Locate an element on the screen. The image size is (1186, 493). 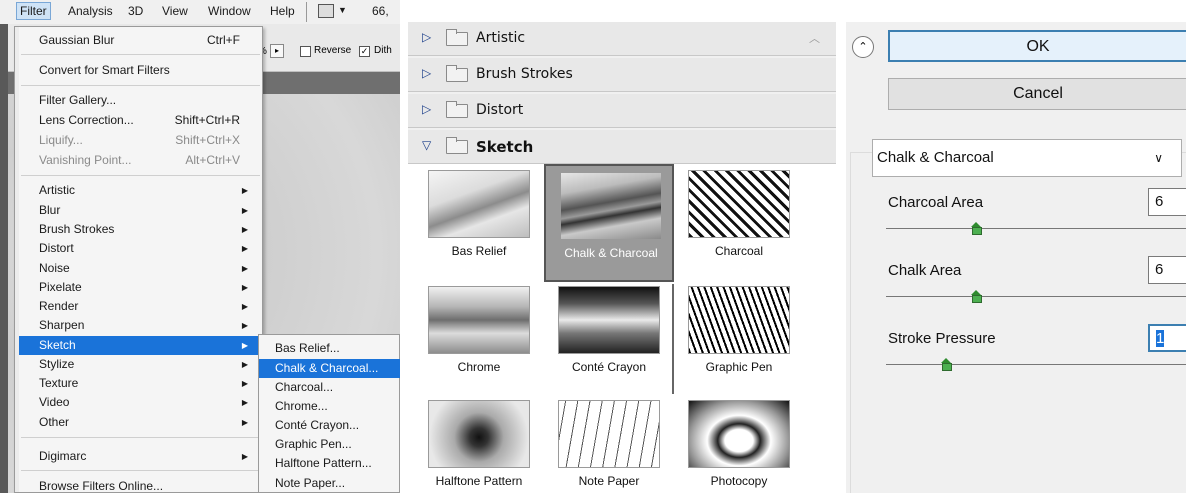
charcoal-area-slider-thumb is located at coordinates (976, 228).